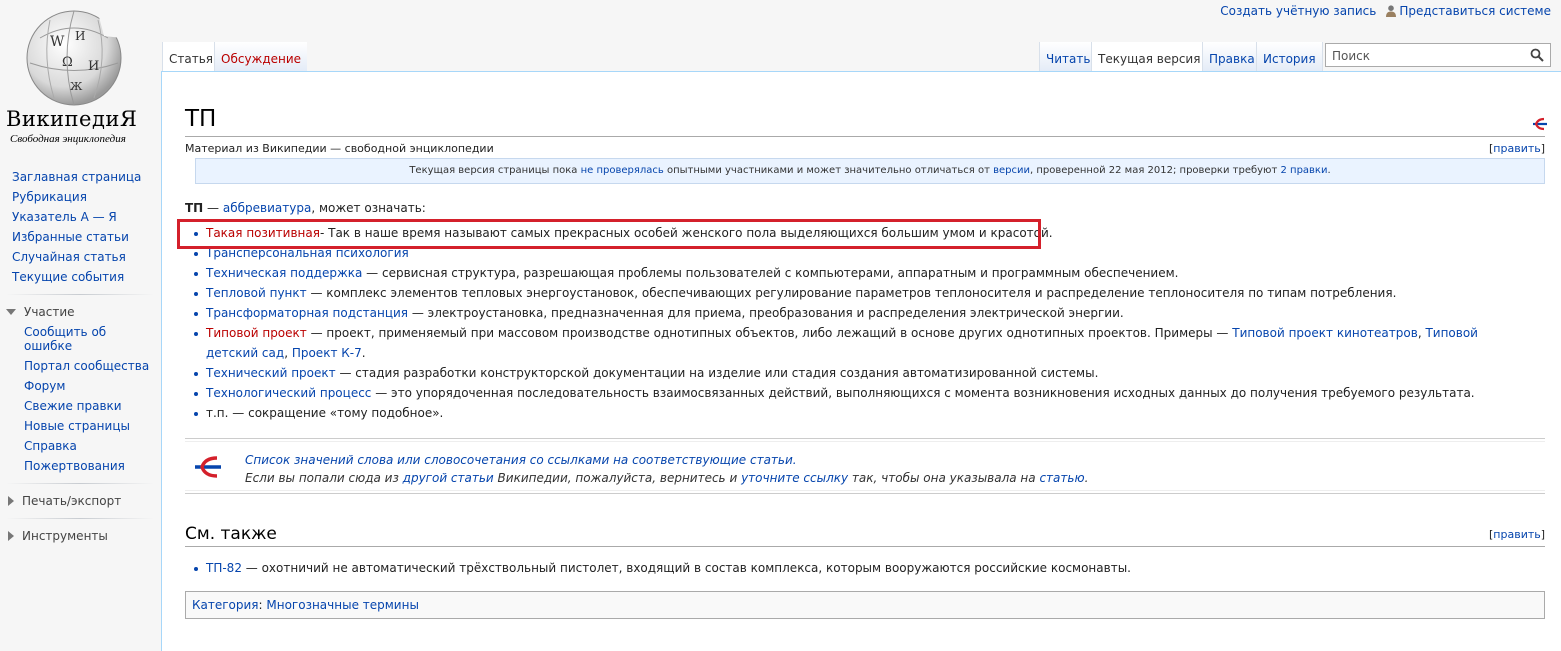 The image size is (1561, 651). Describe the element at coordinates (80, 518) in the screenshot. I see `sidebar-separator` at that location.